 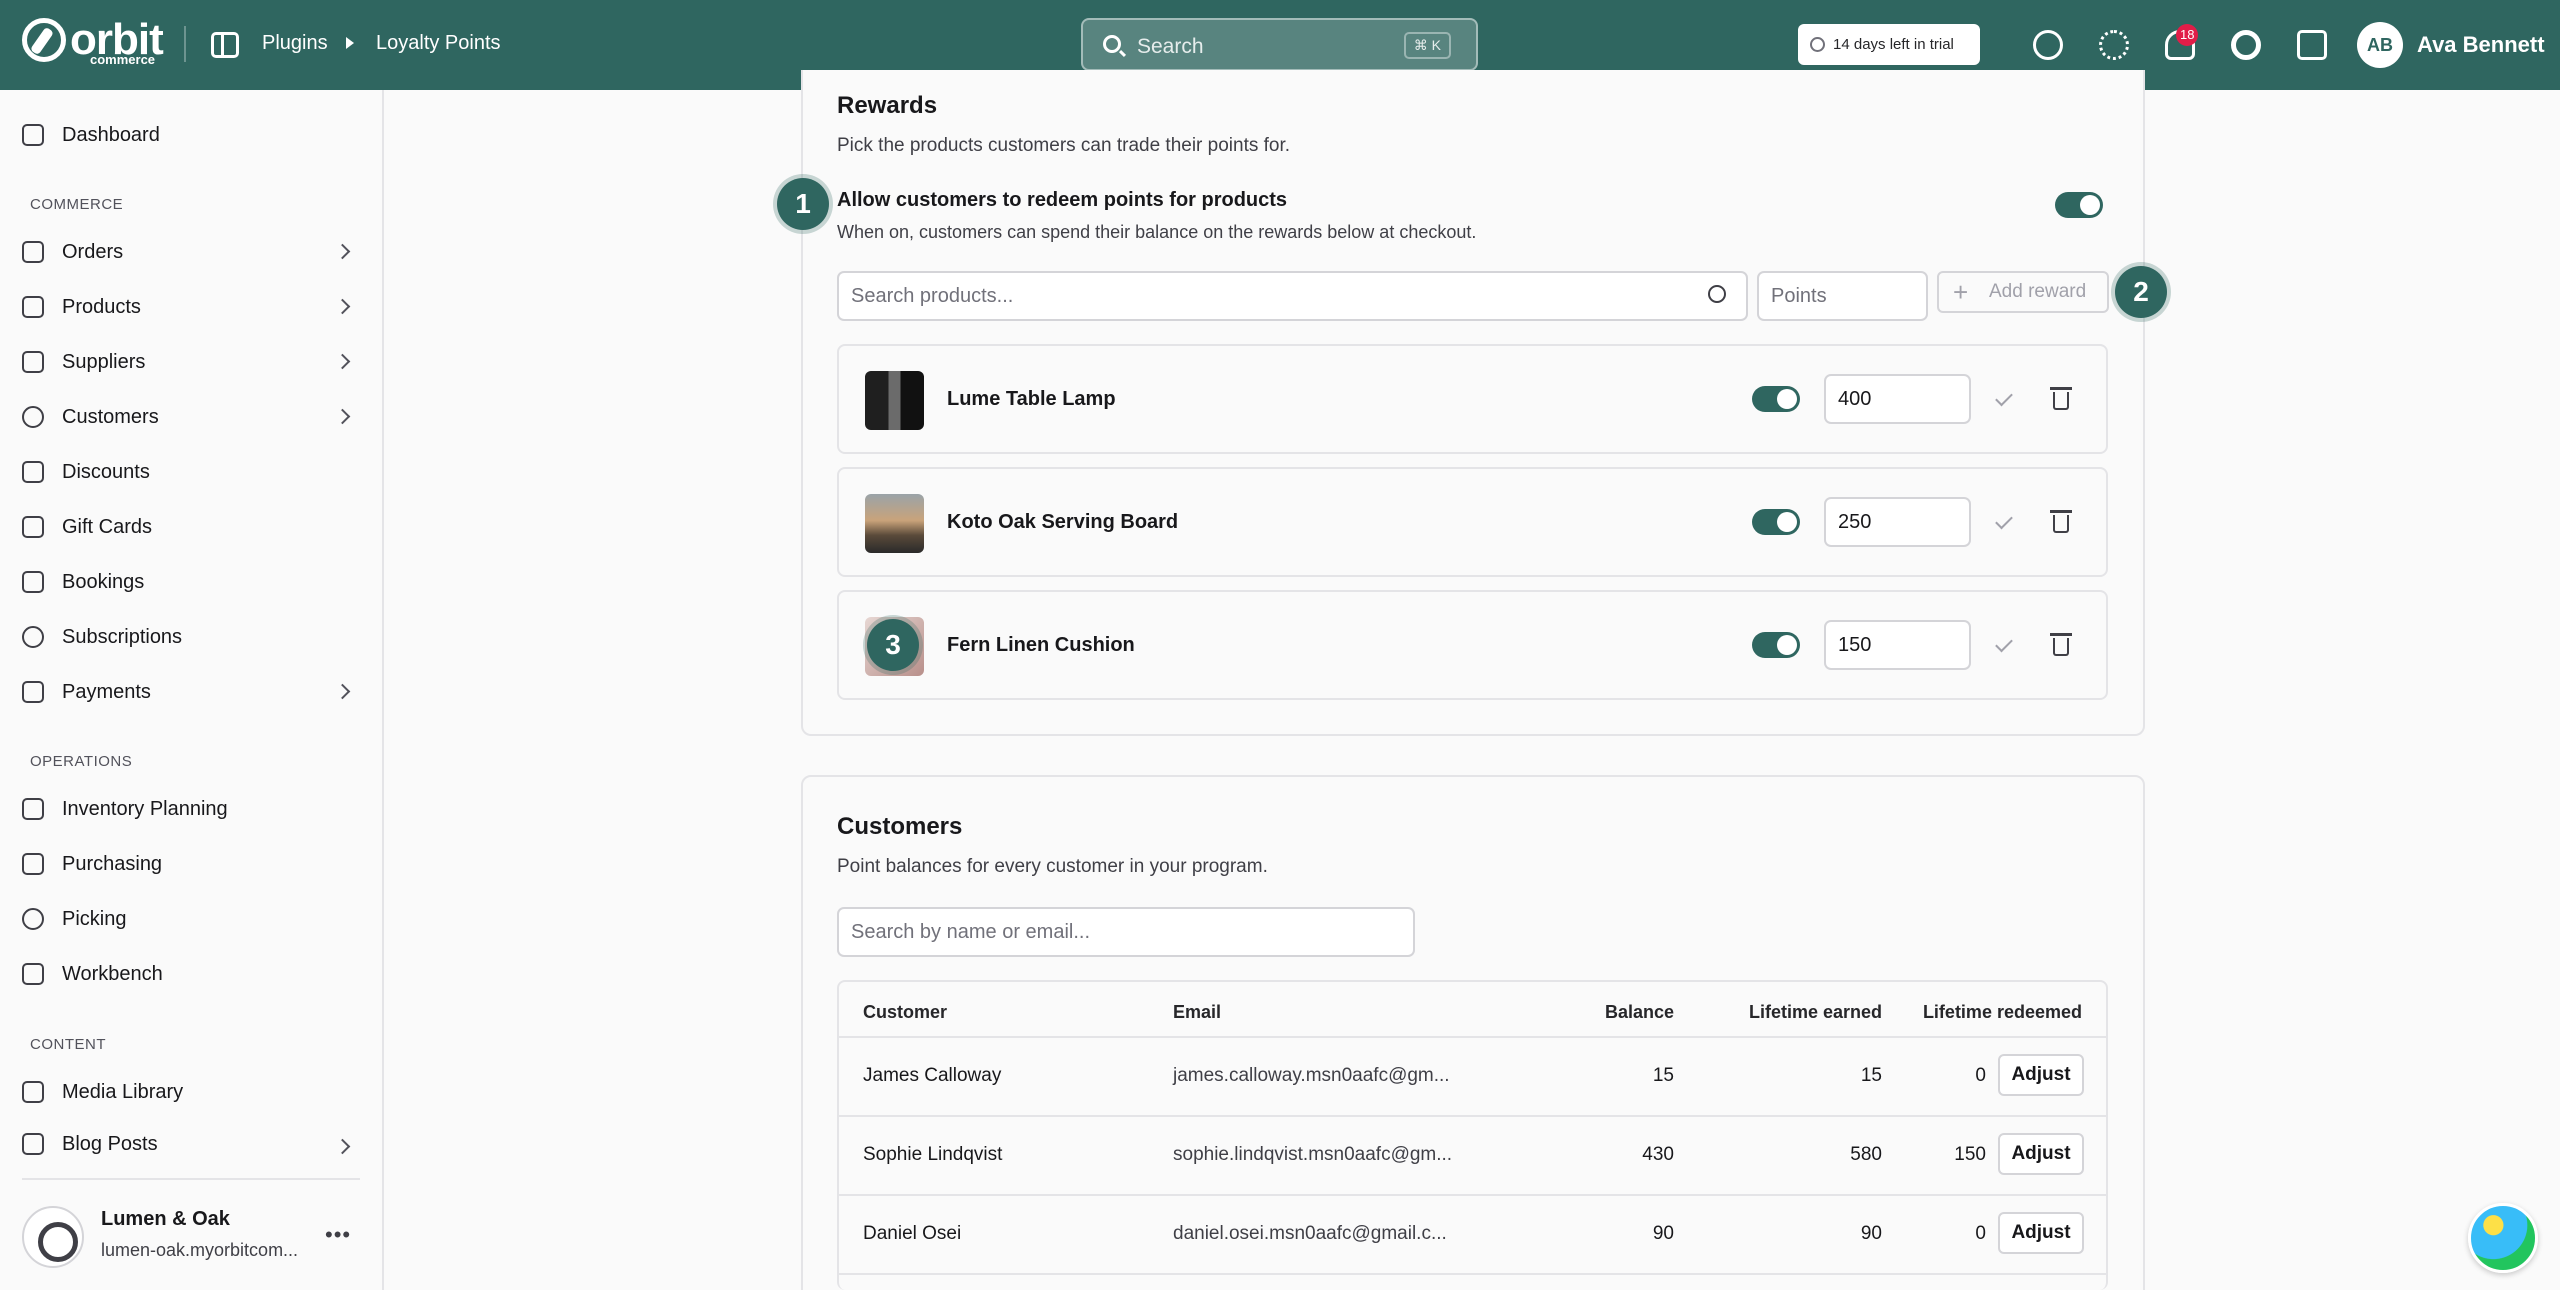 I want to click on step-marker-3: 3, so click(x=893, y=645).